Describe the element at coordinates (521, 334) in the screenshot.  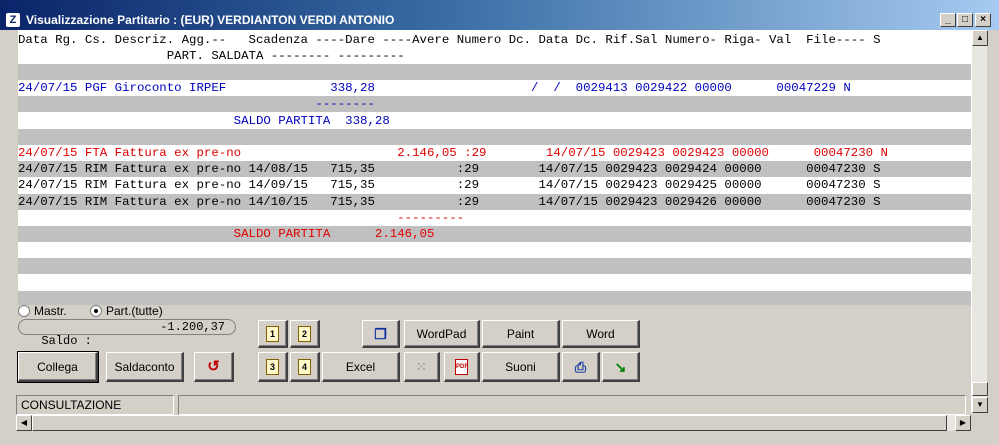
I see `paint-button: Paint` at that location.